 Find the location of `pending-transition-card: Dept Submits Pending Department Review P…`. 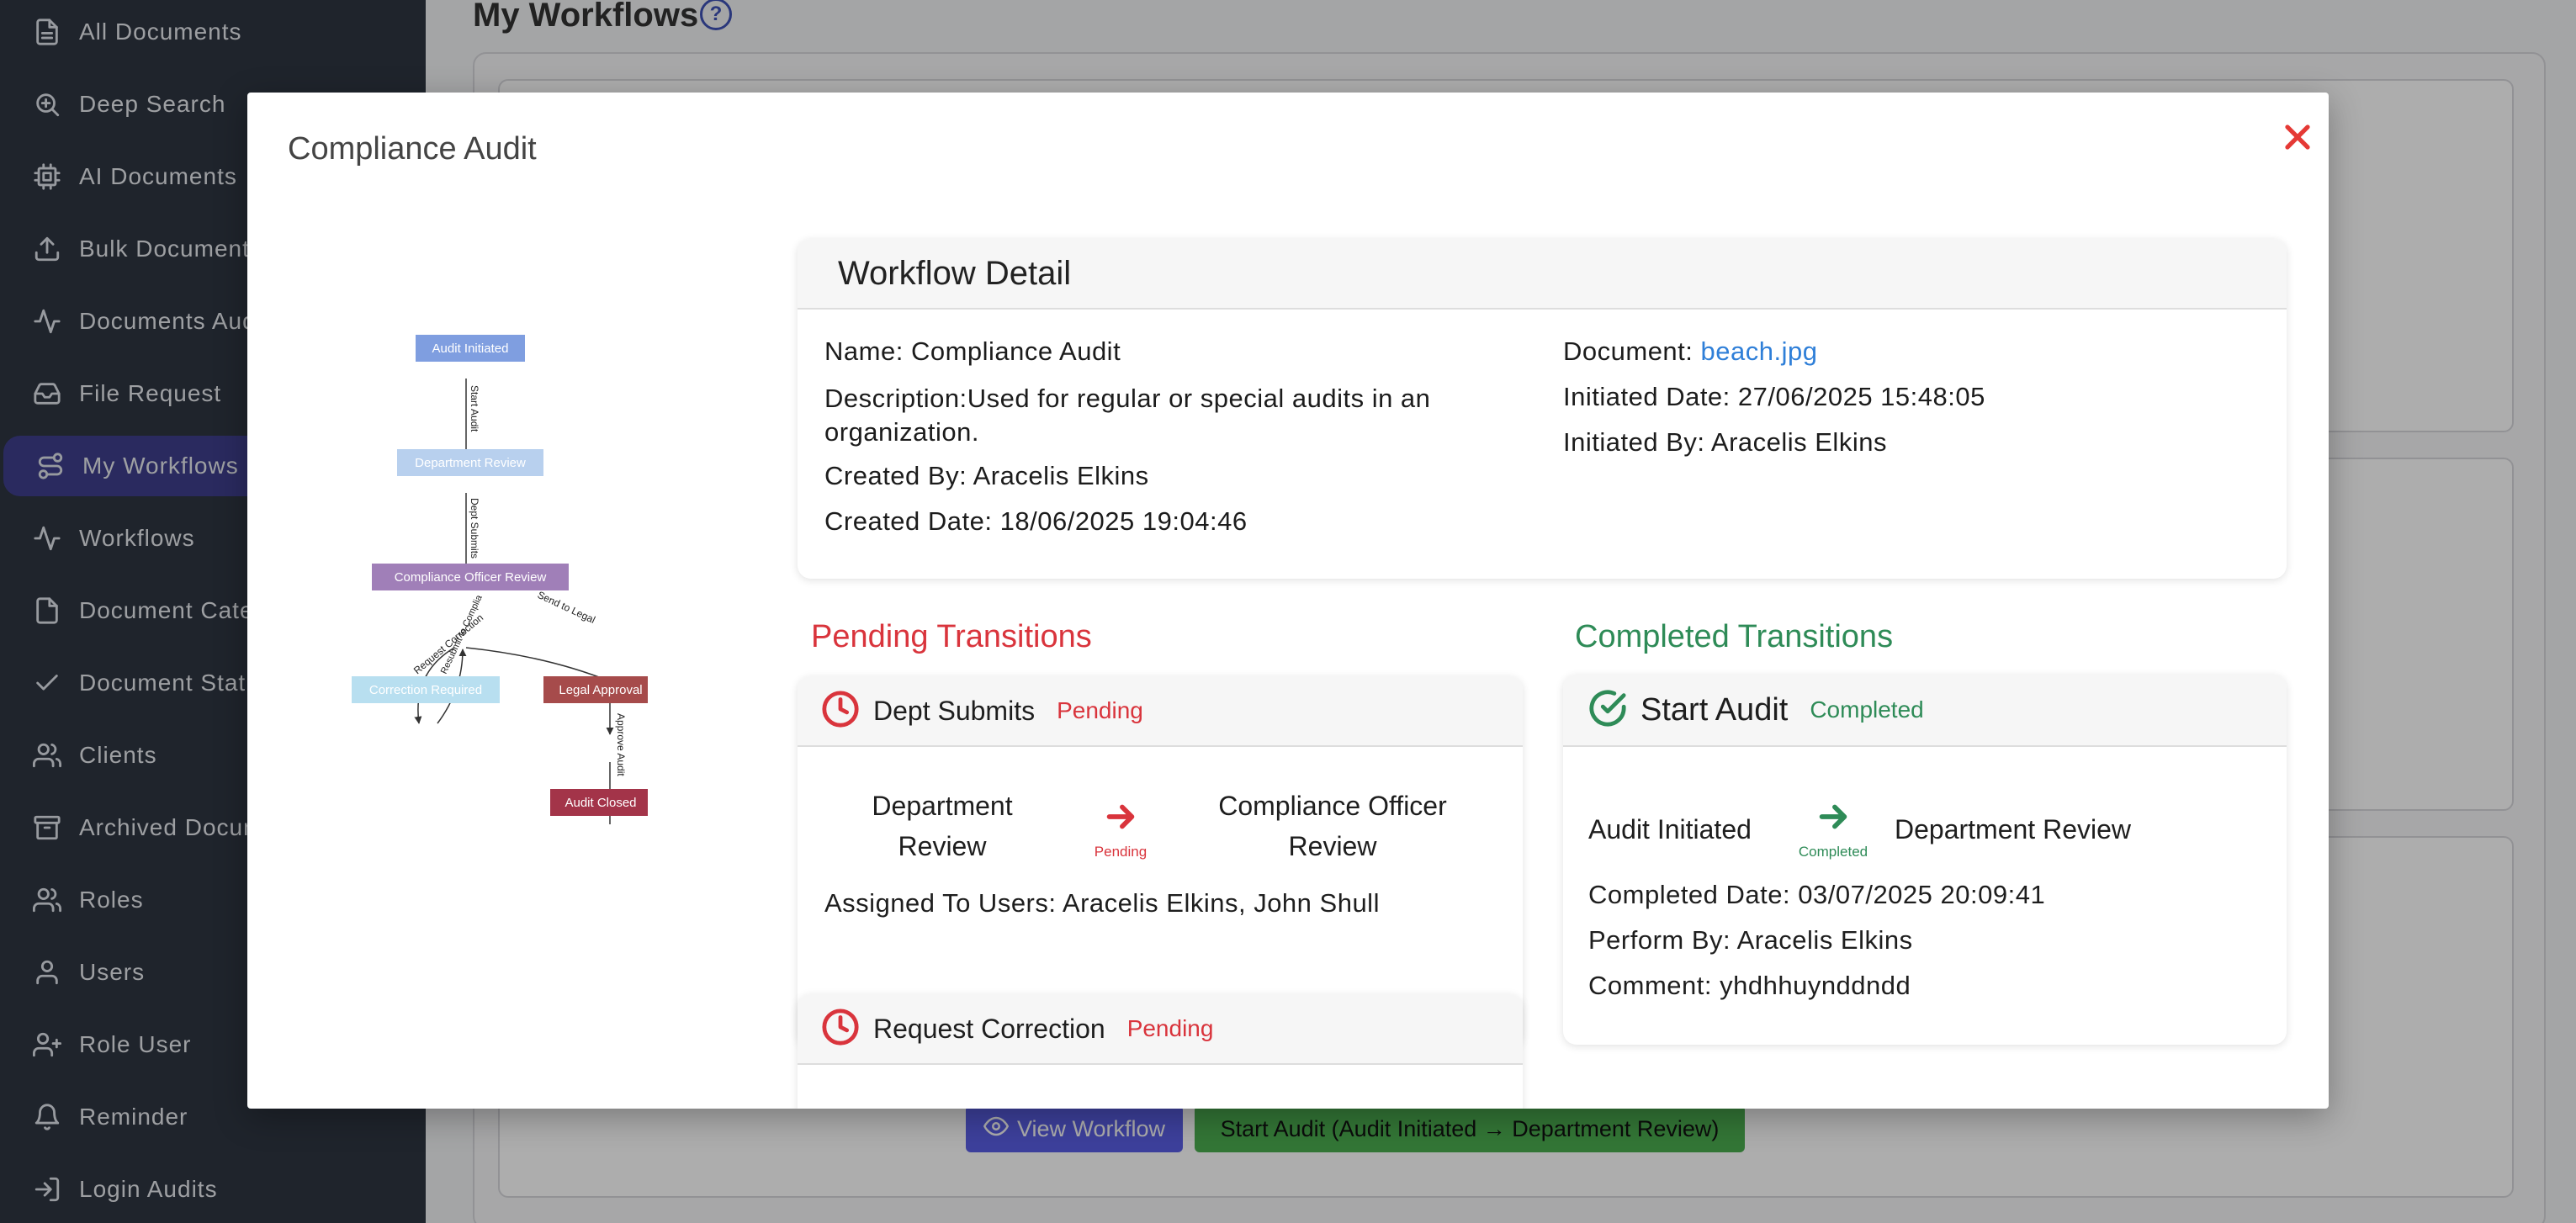

pending-transition-card: Dept Submits Pending Department Review P… is located at coordinates (1160, 861).